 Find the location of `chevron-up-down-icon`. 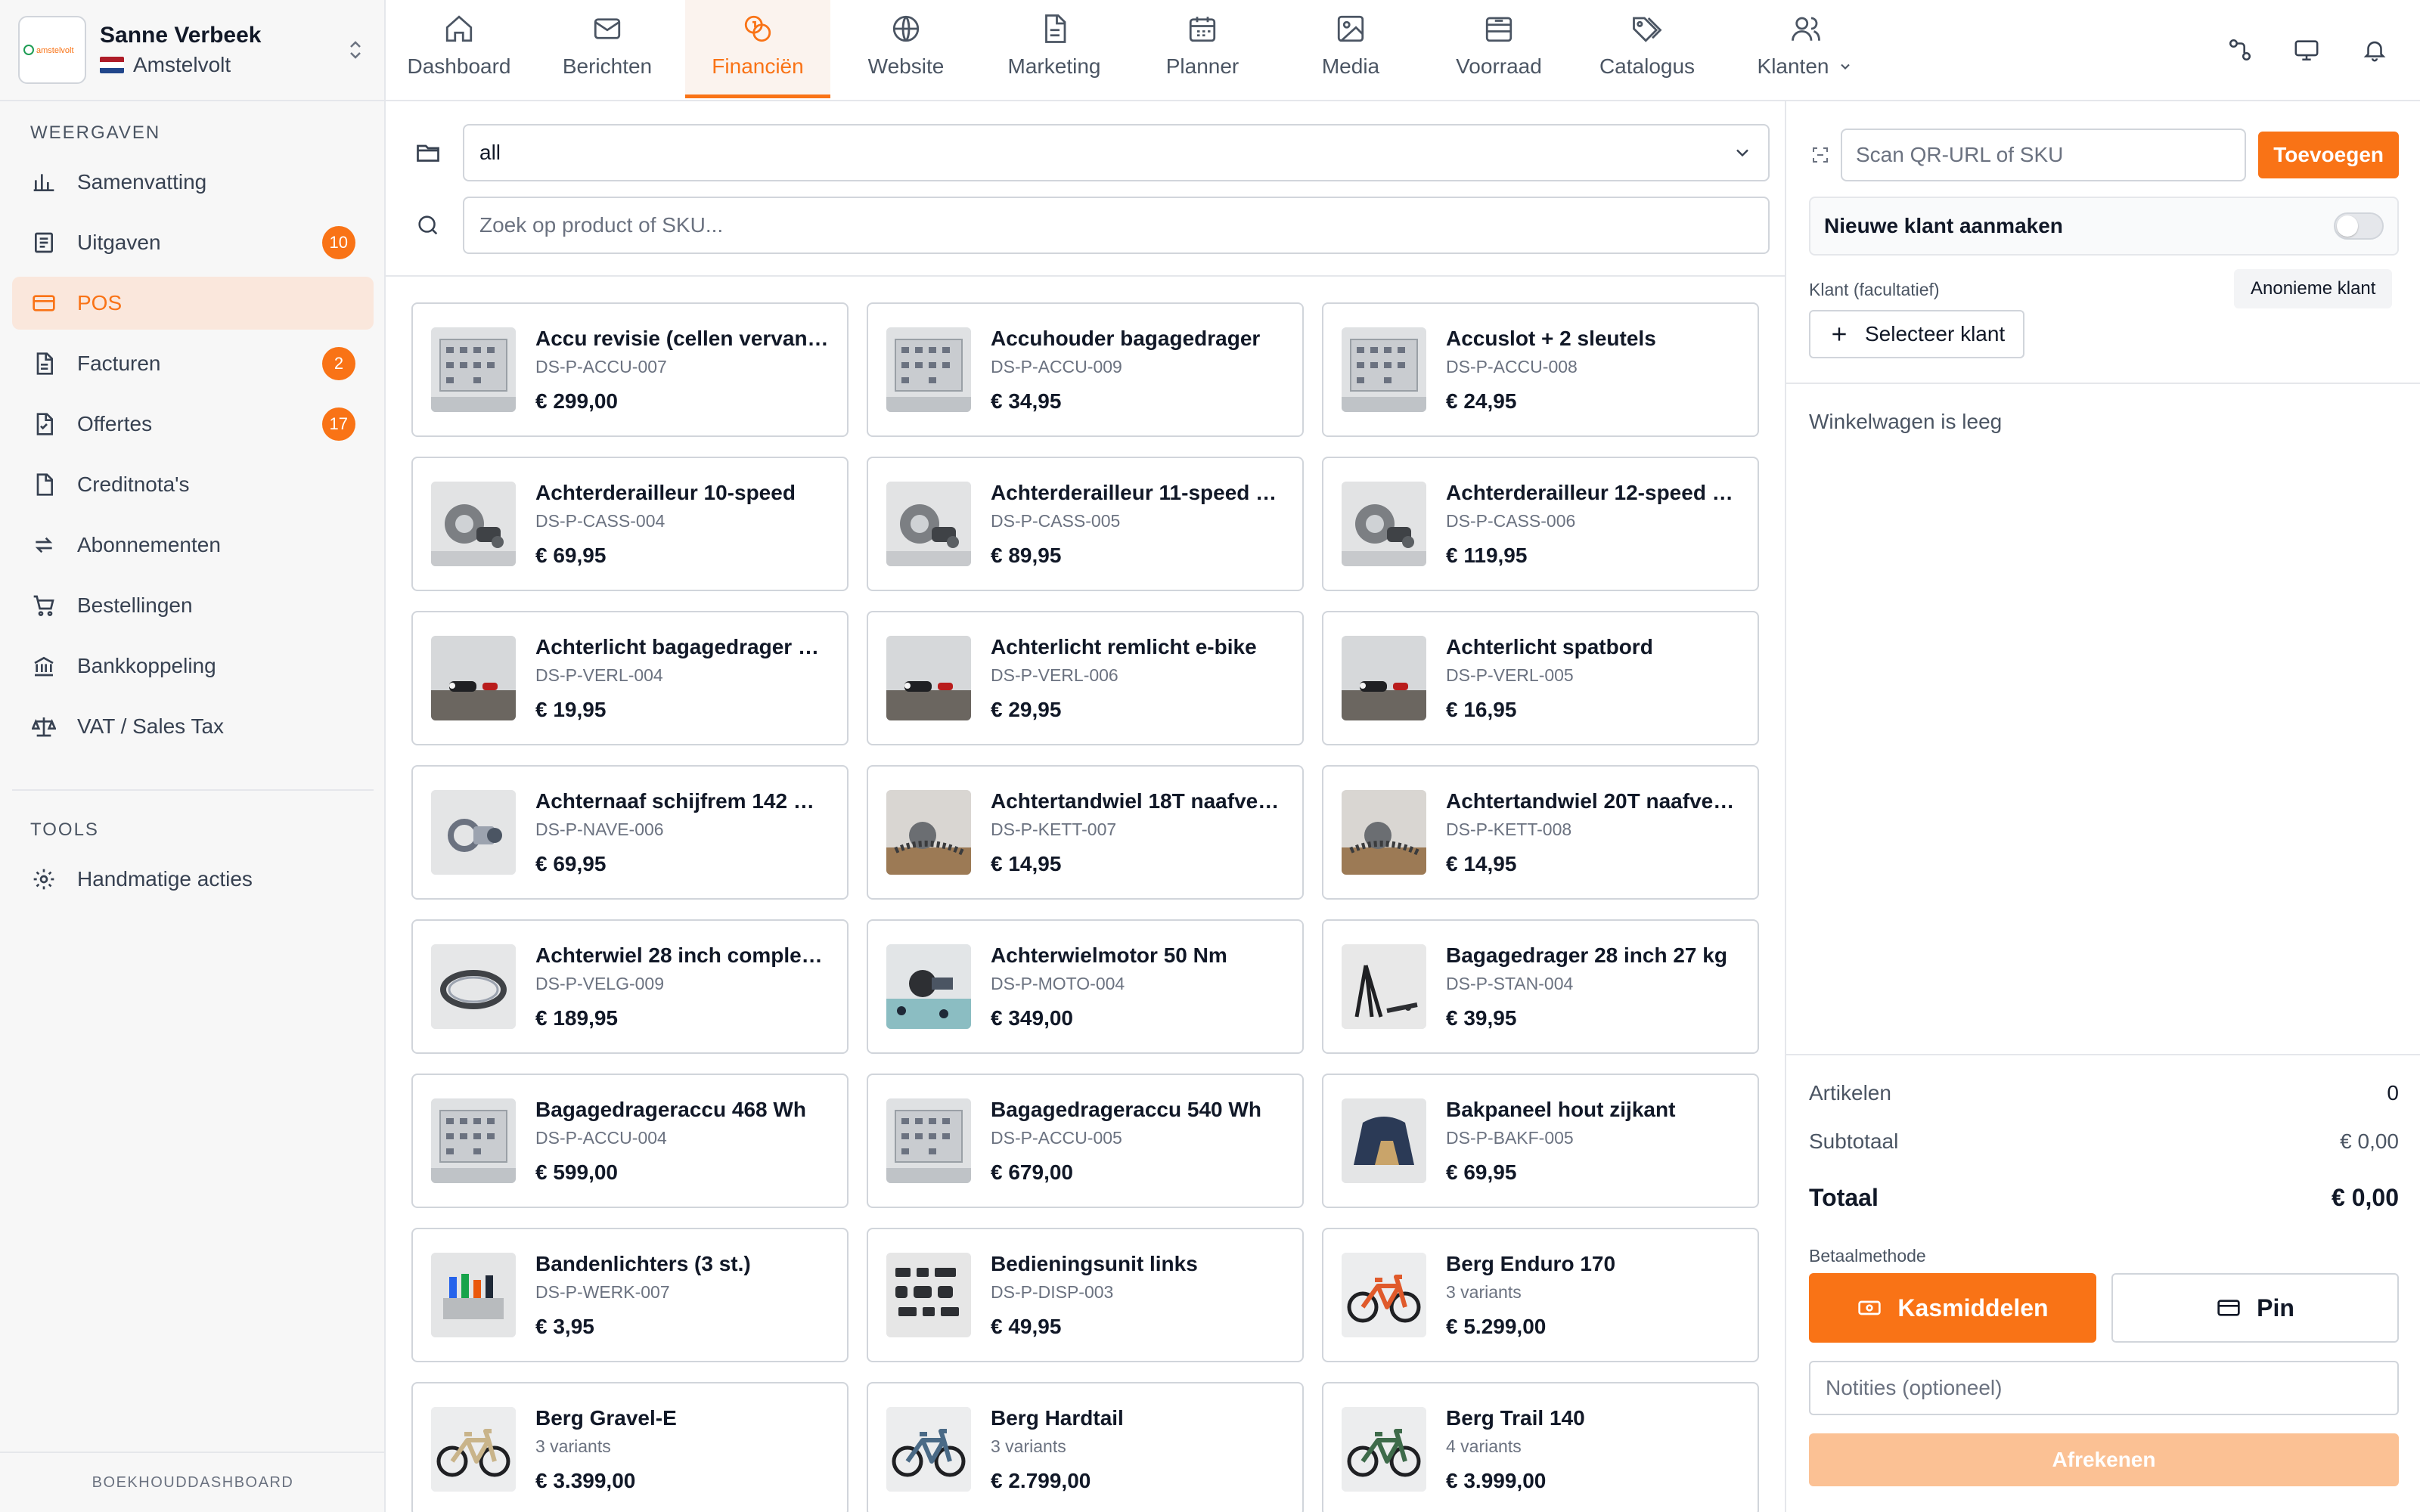

chevron-up-down-icon is located at coordinates (355, 50).